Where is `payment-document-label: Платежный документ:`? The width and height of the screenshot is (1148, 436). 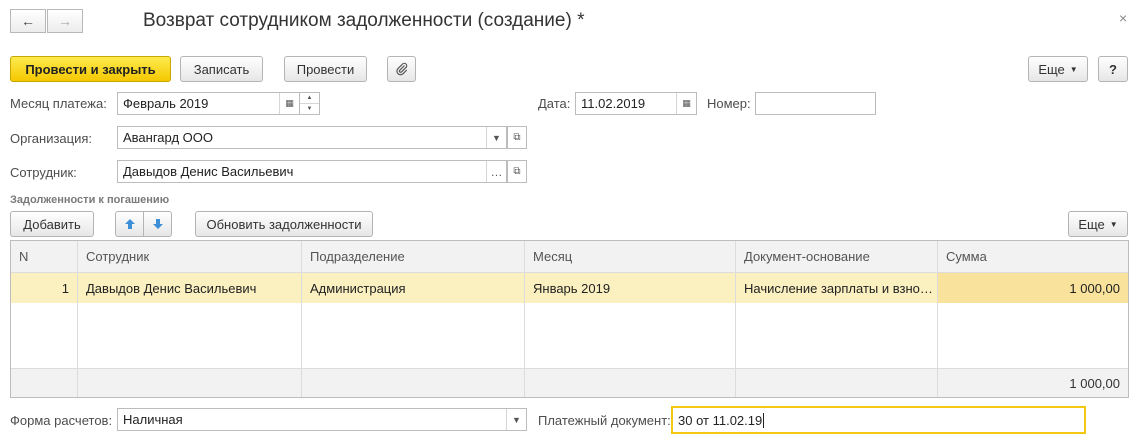 payment-document-label: Платежный документ: is located at coordinates (604, 420).